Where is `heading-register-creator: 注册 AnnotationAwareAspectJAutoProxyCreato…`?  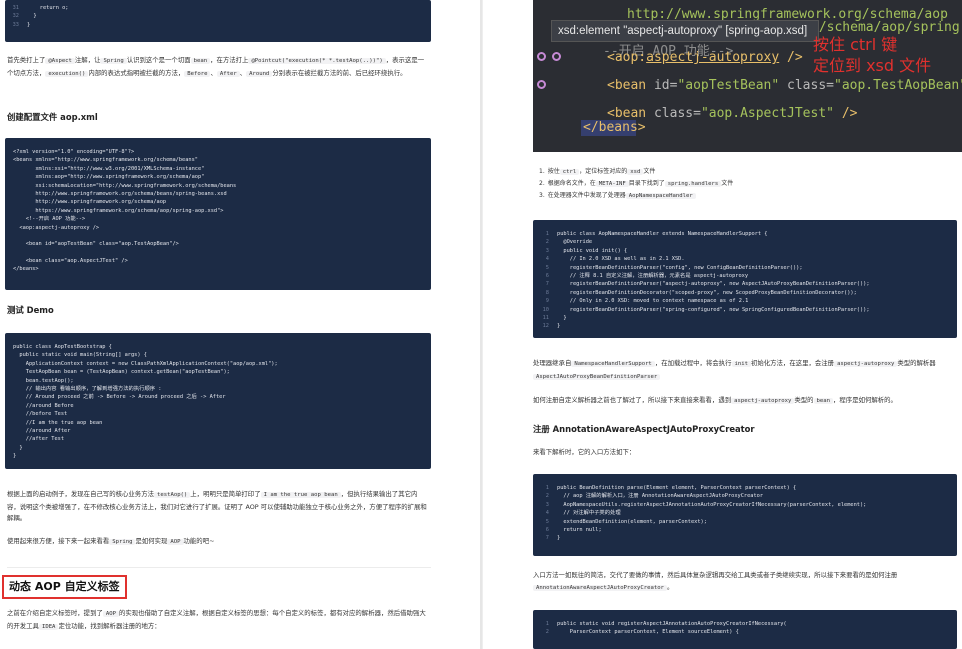 heading-register-creator: 注册 AnnotationAwareAspectJAutoProxyCreato… is located at coordinates (644, 429).